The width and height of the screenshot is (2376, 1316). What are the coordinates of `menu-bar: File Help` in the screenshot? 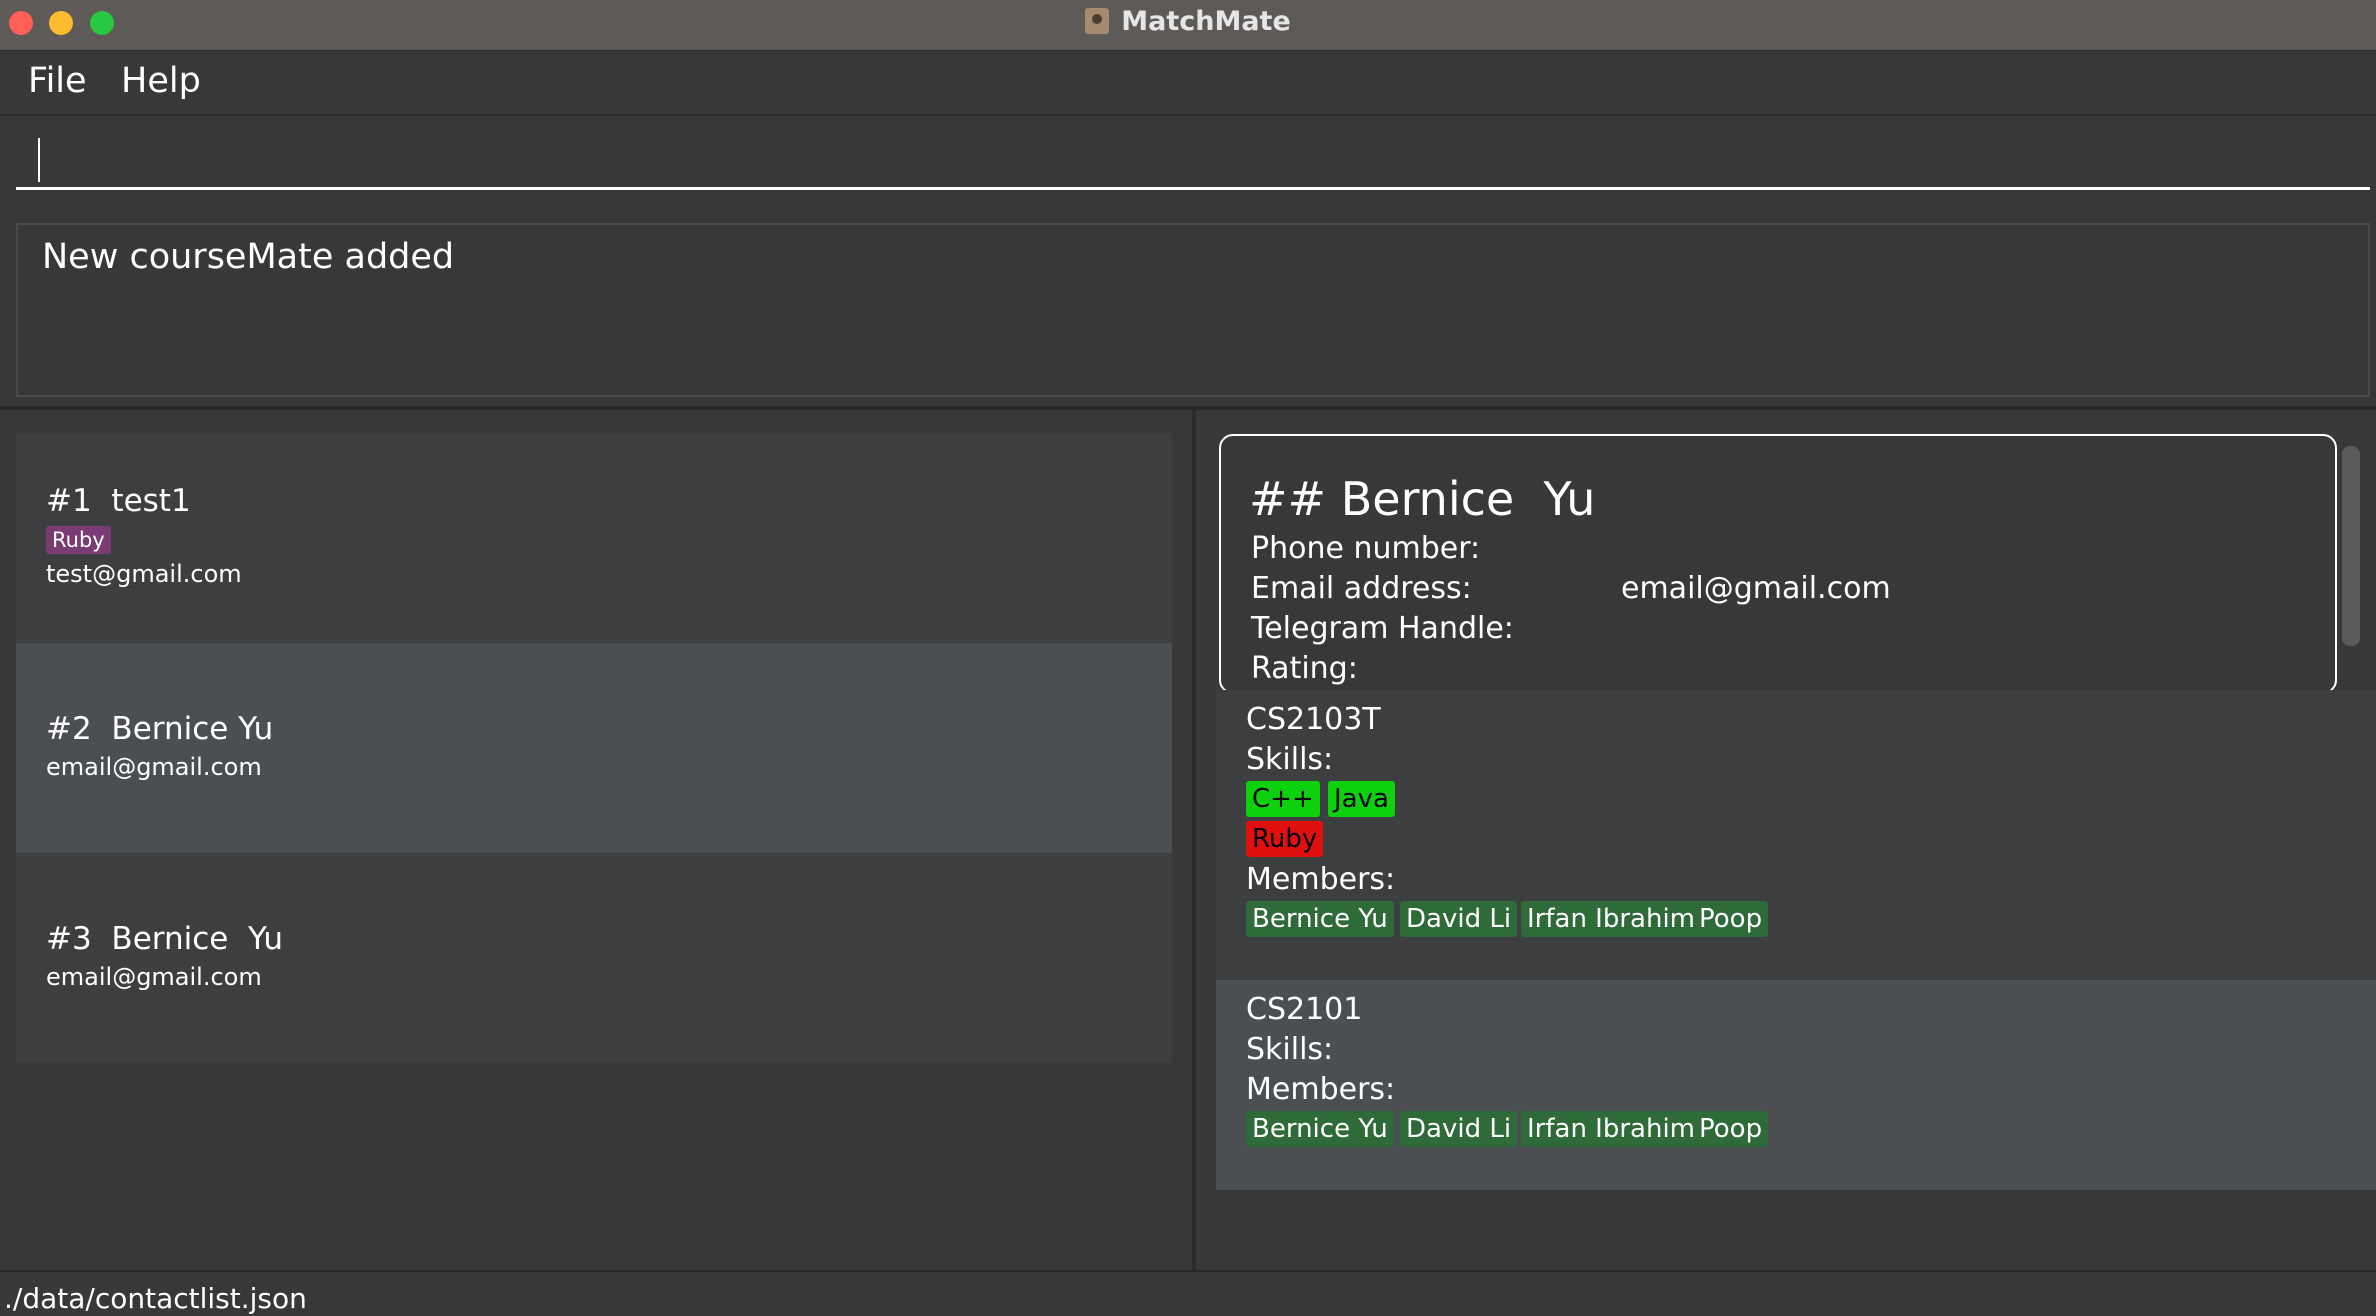 It's located at (1188, 83).